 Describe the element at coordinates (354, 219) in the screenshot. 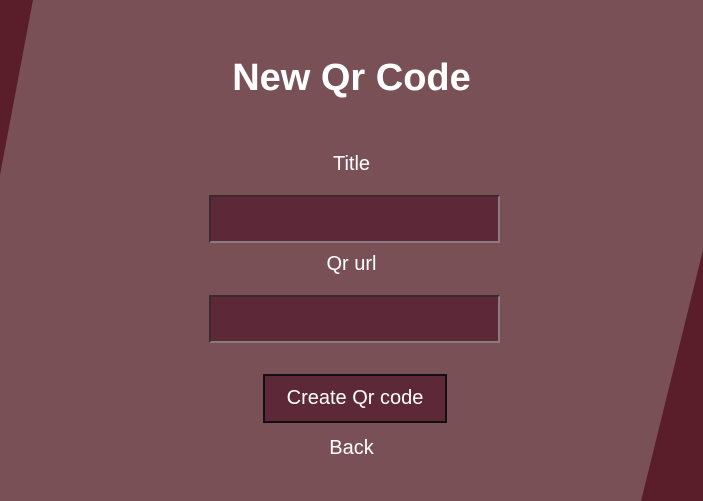

I see `title-input` at that location.